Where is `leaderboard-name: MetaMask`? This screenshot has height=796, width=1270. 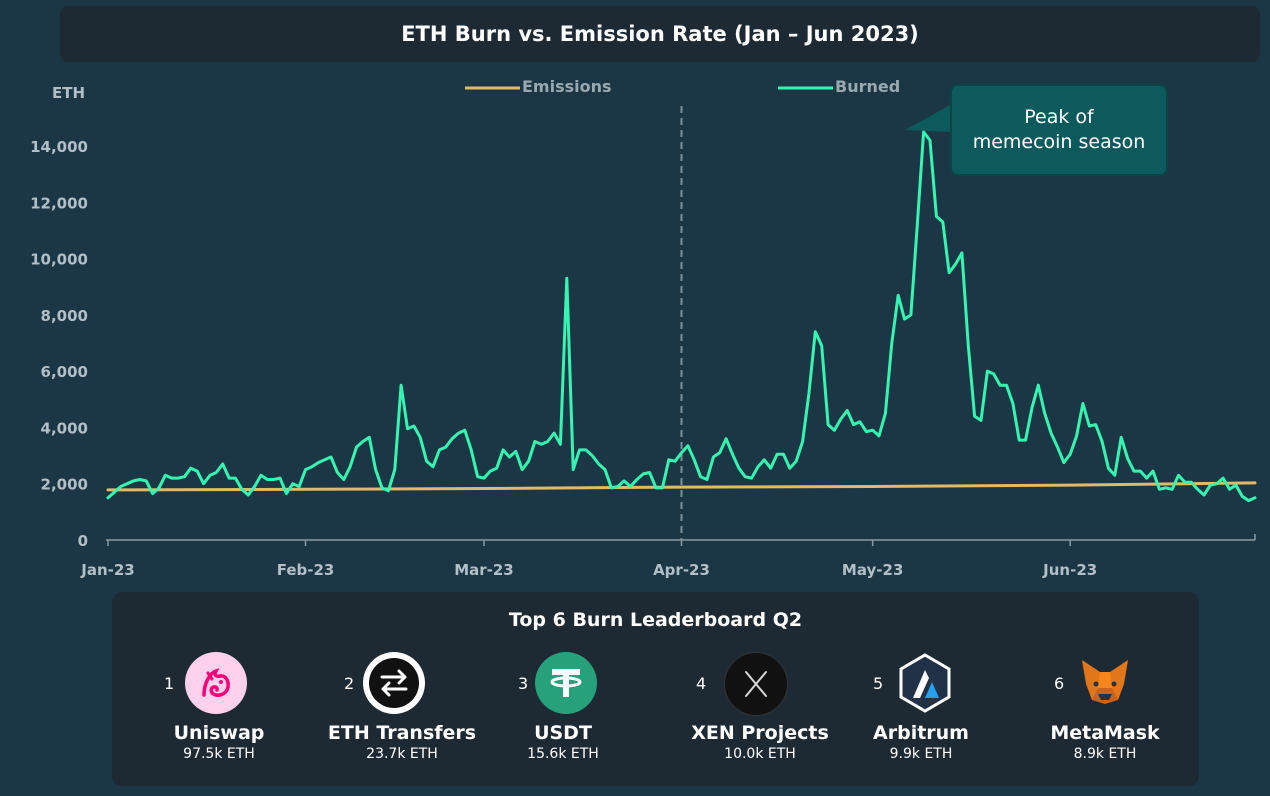
leaderboard-name: MetaMask is located at coordinates (1105, 733).